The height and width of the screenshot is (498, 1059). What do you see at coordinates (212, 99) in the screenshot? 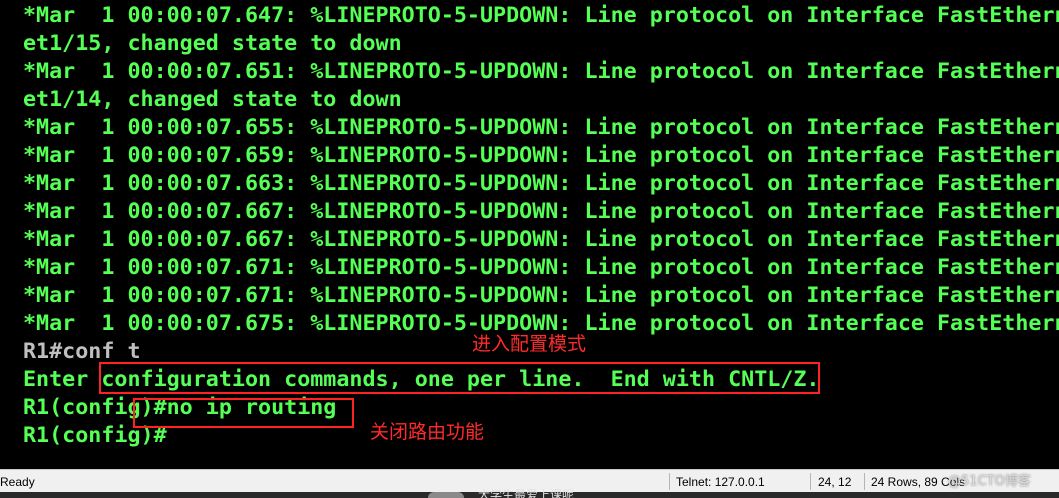
I see `terminal-line: et1/14, changed state to down` at bounding box center [212, 99].